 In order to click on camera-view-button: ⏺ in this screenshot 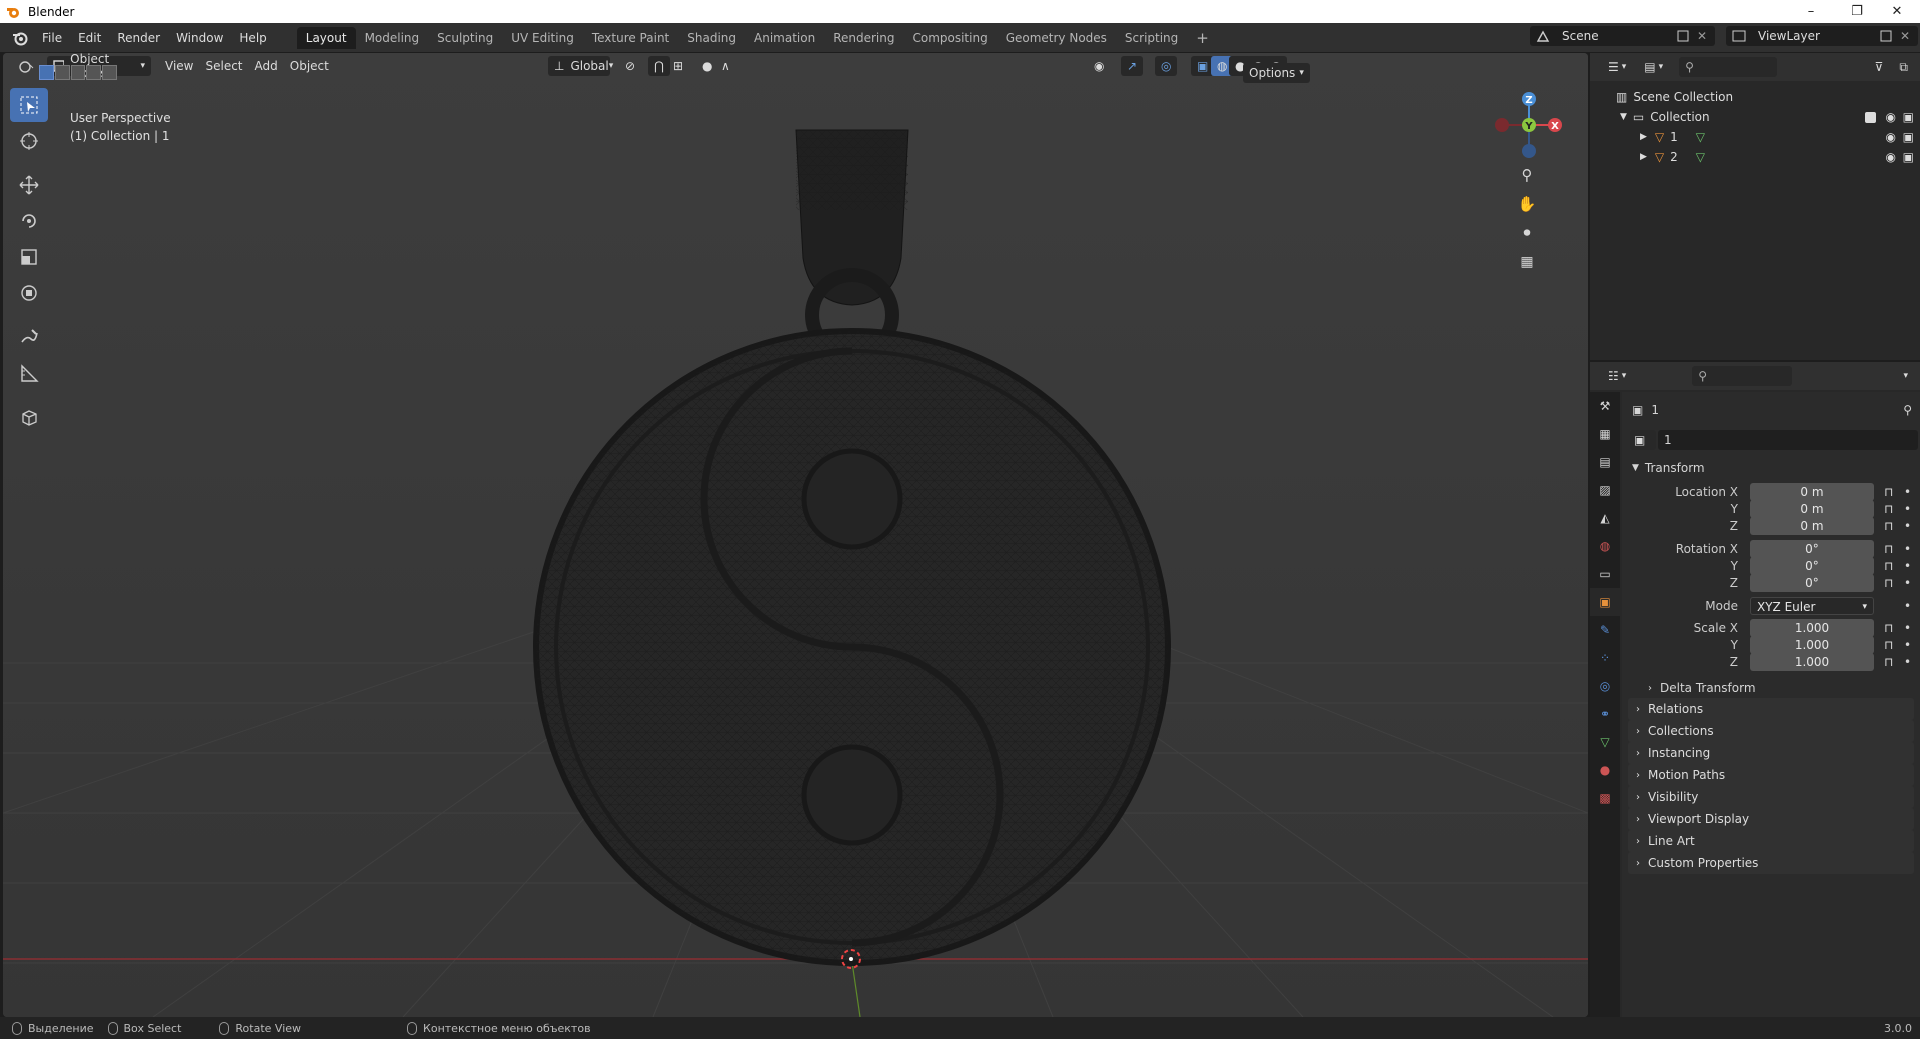, I will do `click(1527, 233)`.